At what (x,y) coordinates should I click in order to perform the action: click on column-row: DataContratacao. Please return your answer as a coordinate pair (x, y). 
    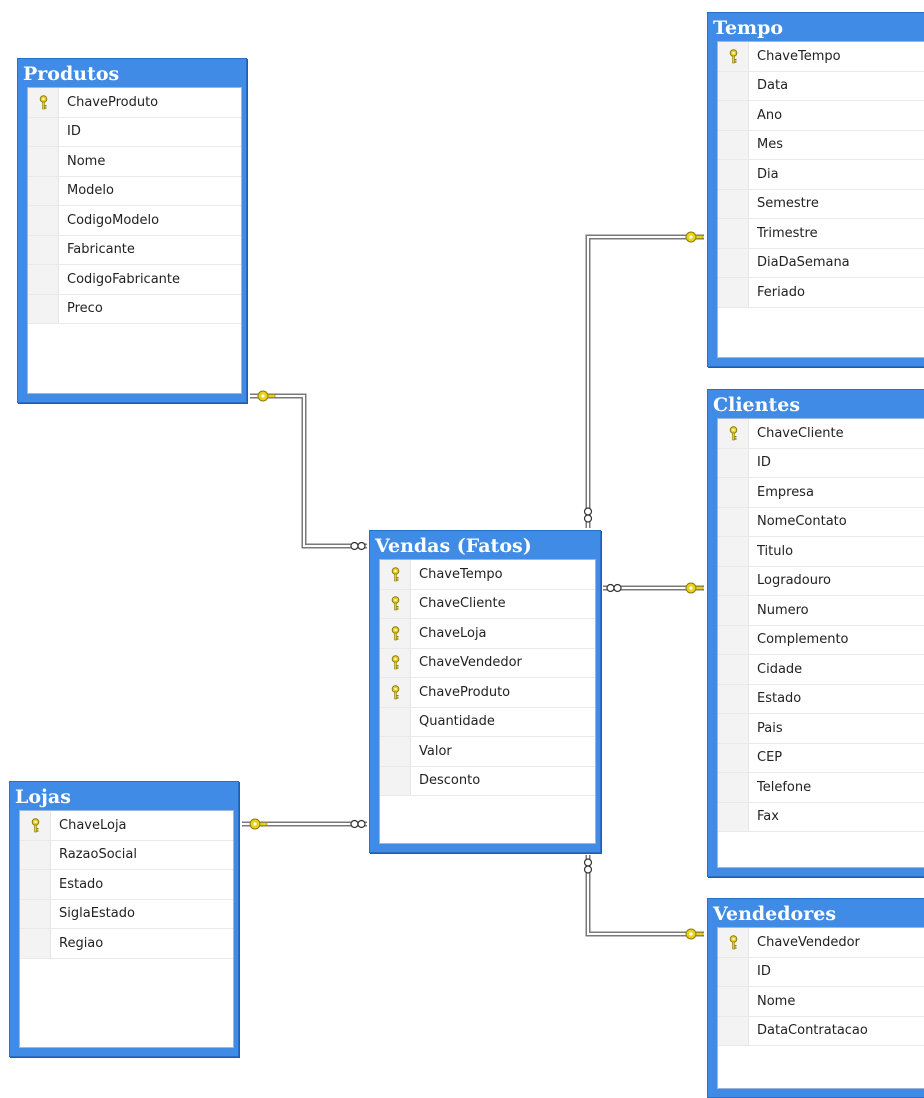
    Looking at the image, I should click on (821, 1031).